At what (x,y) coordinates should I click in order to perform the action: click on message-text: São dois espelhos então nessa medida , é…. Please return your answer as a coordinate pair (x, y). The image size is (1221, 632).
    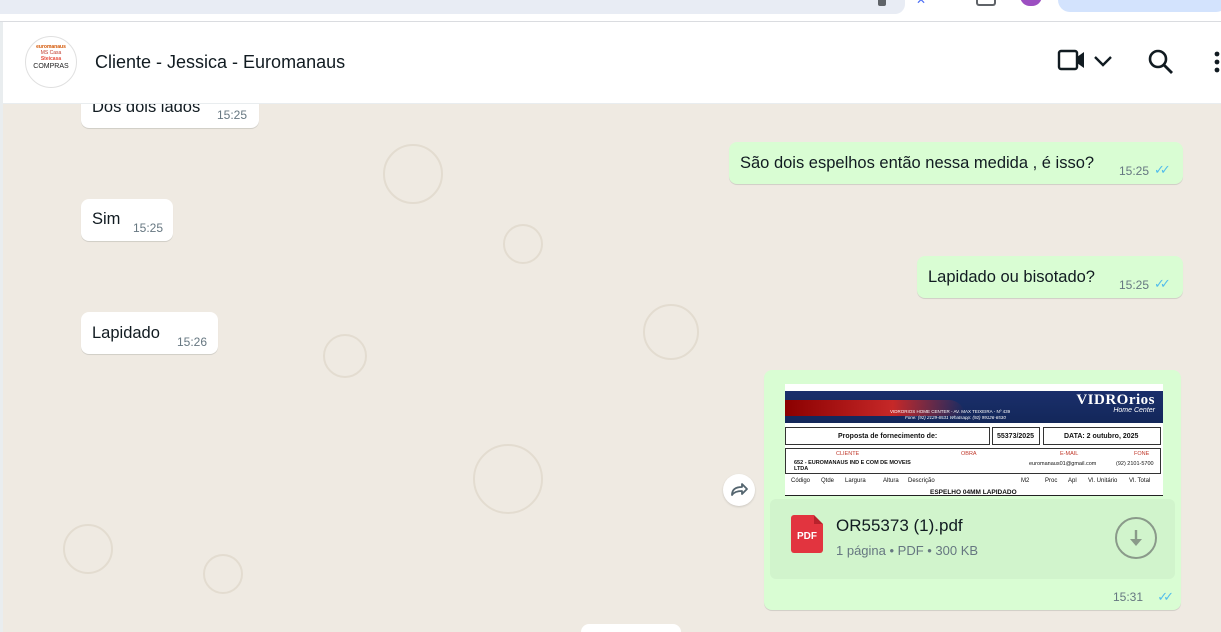
    Looking at the image, I should click on (917, 163).